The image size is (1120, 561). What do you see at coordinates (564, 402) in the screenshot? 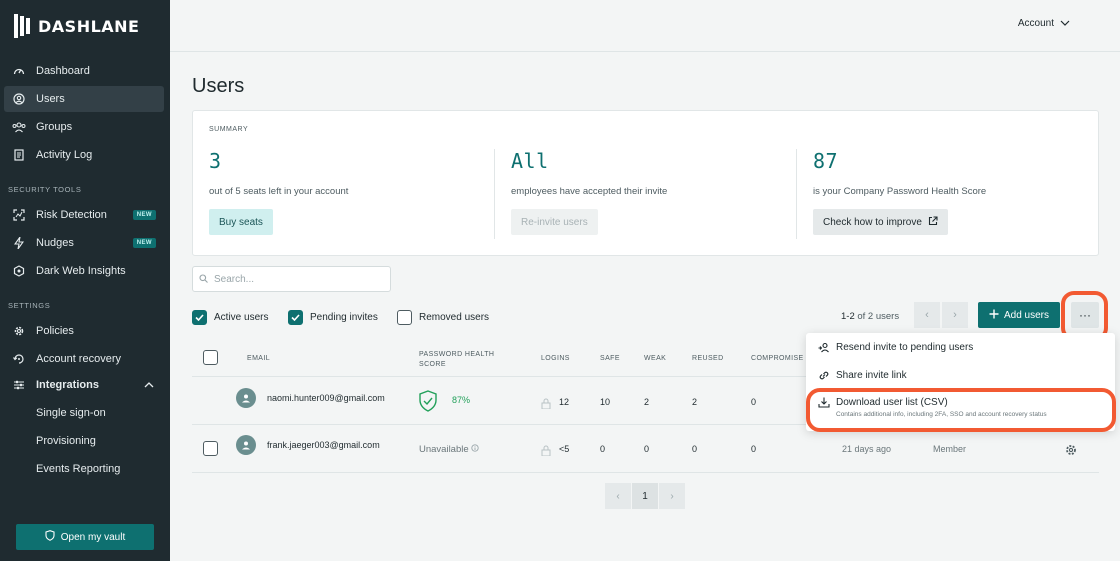
I see `logins-count: 12` at bounding box center [564, 402].